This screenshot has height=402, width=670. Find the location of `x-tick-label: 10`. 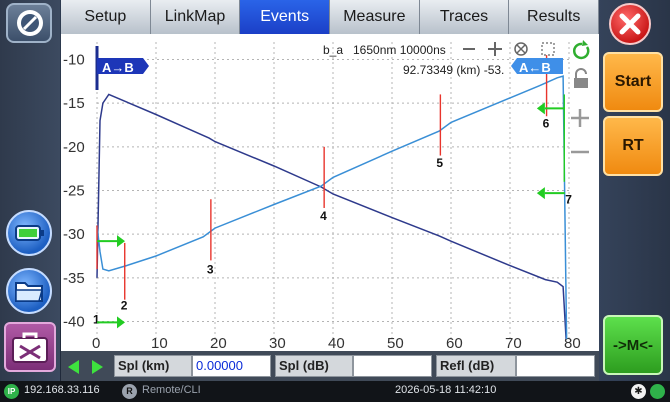

x-tick-label: 10 is located at coordinates (159, 343).